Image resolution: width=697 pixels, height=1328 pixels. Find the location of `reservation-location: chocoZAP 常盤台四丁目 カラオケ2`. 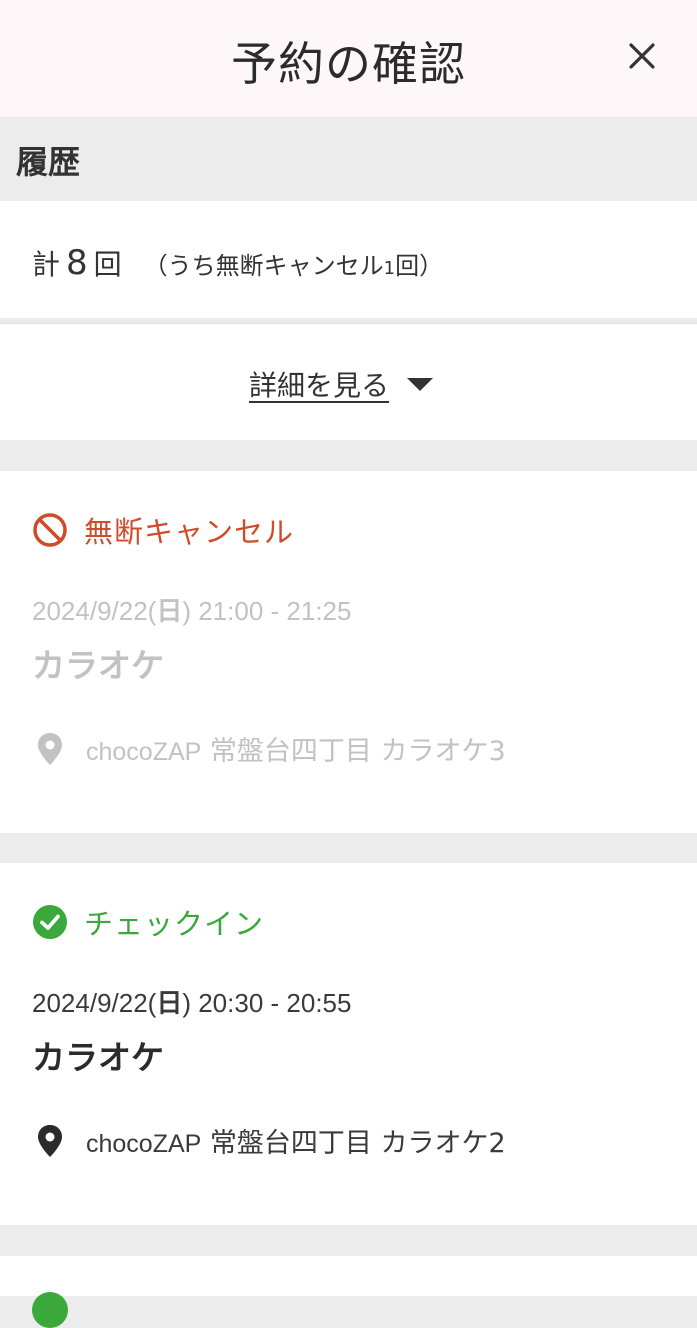

reservation-location: chocoZAP 常盤台四丁目 カラオケ2 is located at coordinates (271, 1140).